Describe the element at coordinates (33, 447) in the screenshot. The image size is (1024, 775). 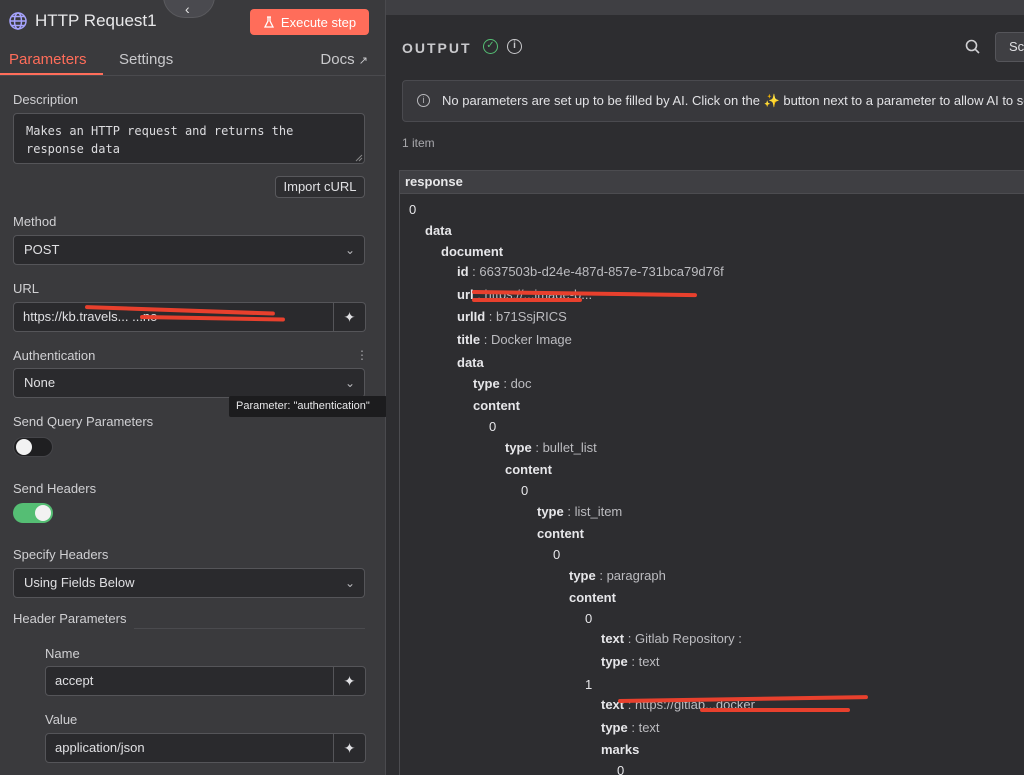
I see `send-query-toggle` at that location.